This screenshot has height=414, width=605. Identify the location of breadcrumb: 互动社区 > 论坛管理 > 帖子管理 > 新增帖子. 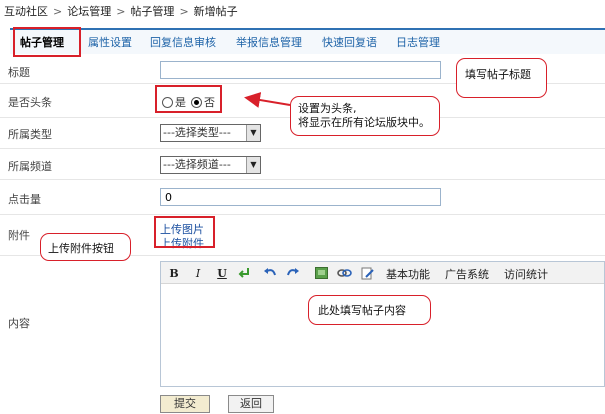
(302, 11).